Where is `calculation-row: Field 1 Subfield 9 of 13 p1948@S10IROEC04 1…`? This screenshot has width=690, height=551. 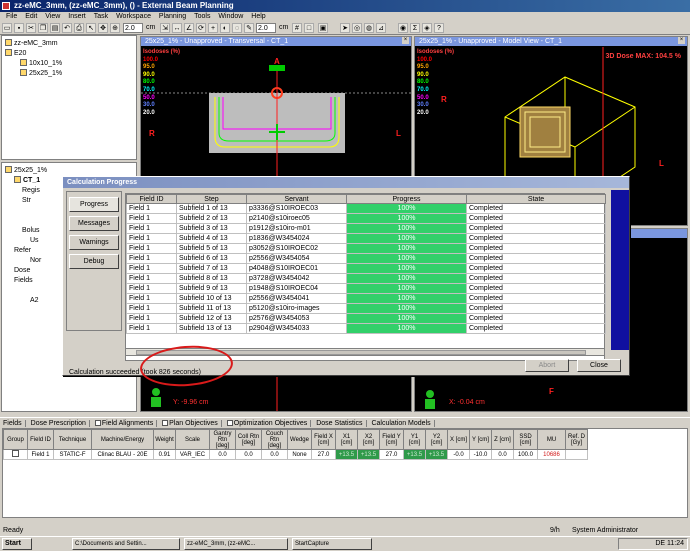 calculation-row: Field 1 Subfield 9 of 13 p1948@S10IROEC04 1… is located at coordinates (366, 288).